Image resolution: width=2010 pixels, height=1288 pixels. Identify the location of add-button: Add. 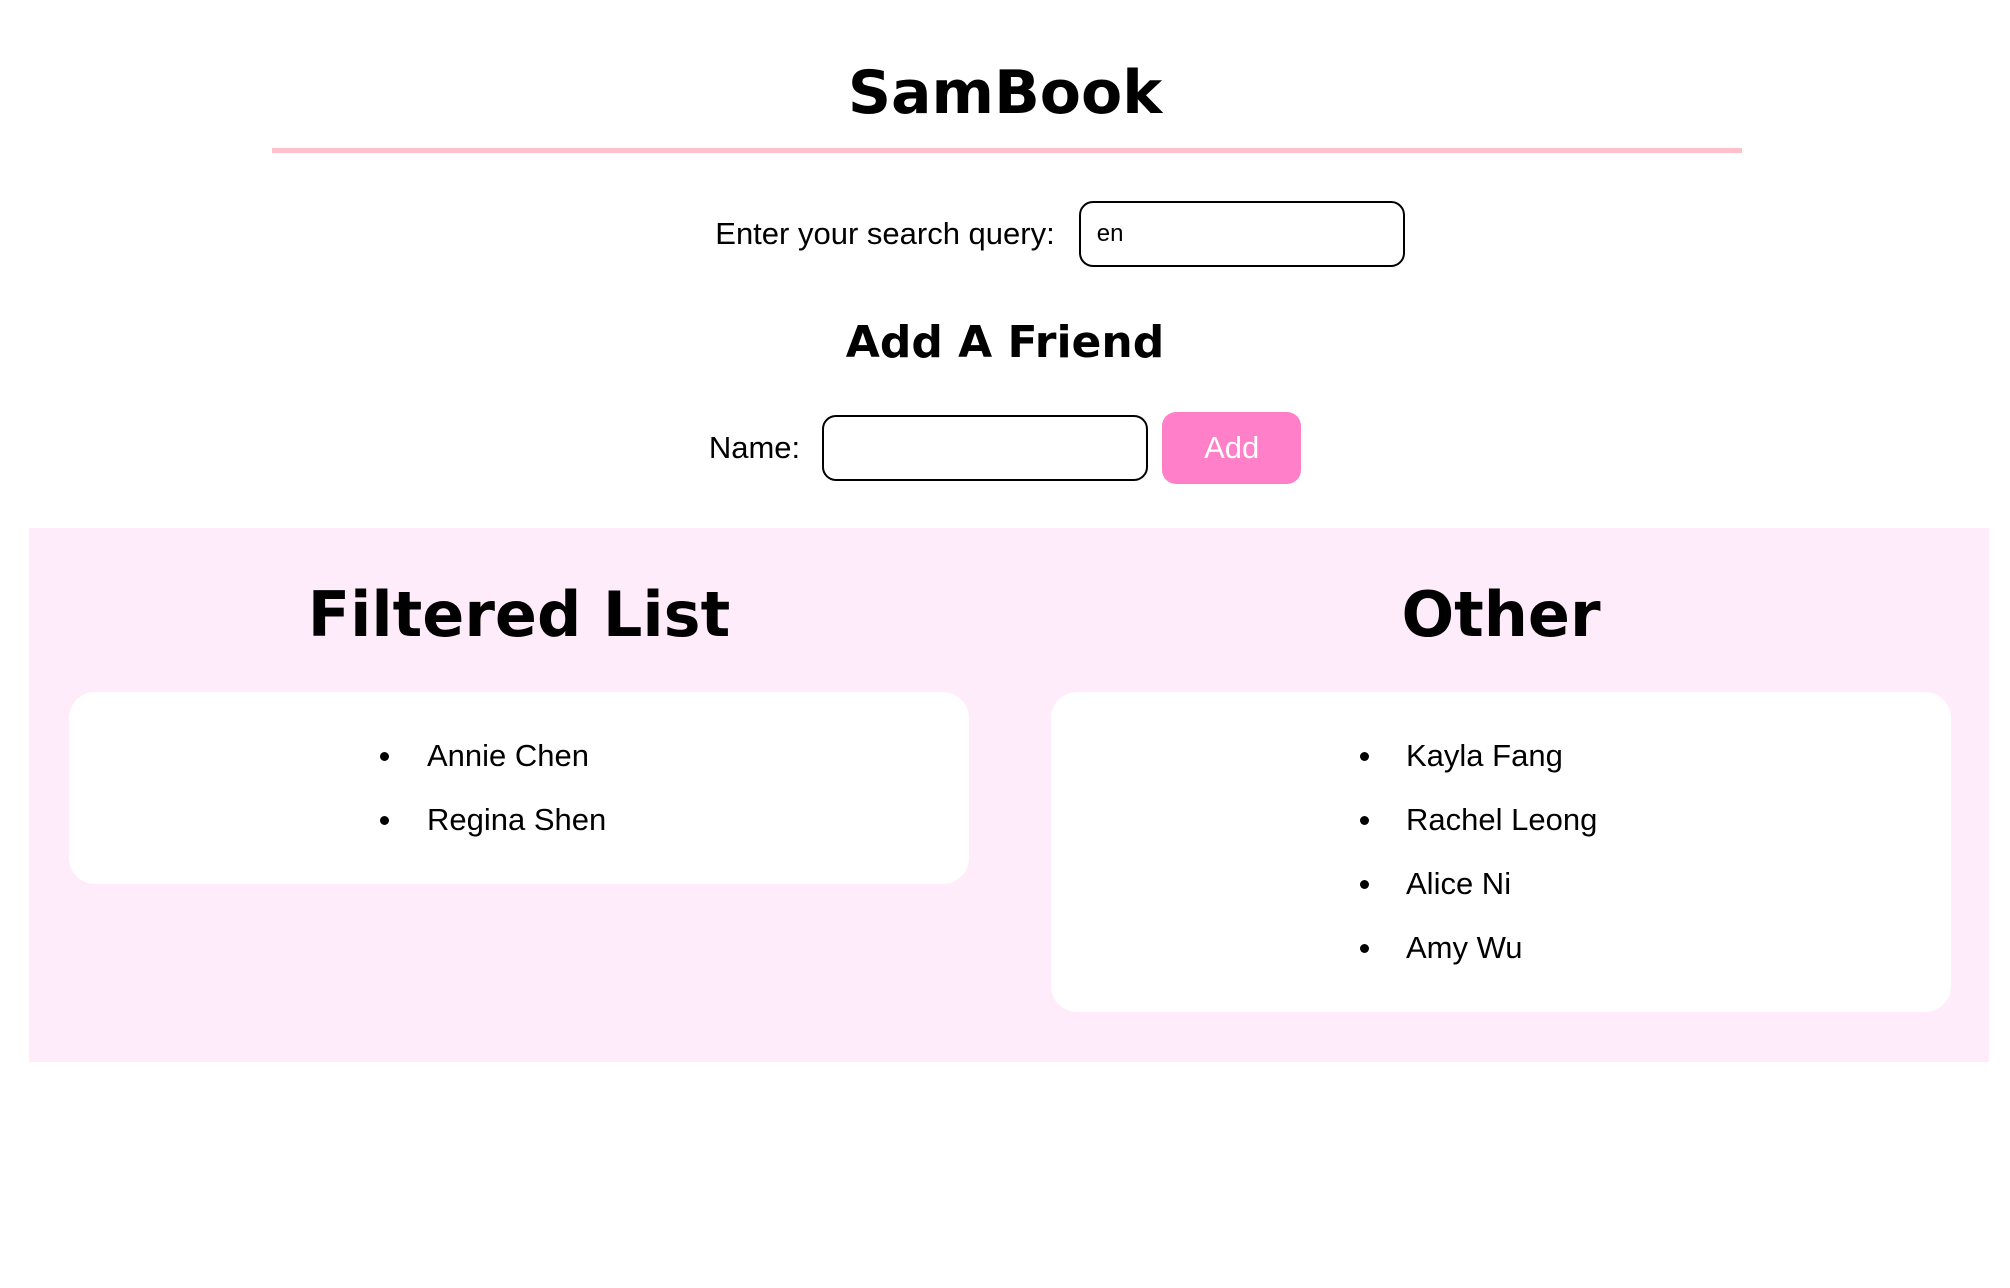
(1232, 448).